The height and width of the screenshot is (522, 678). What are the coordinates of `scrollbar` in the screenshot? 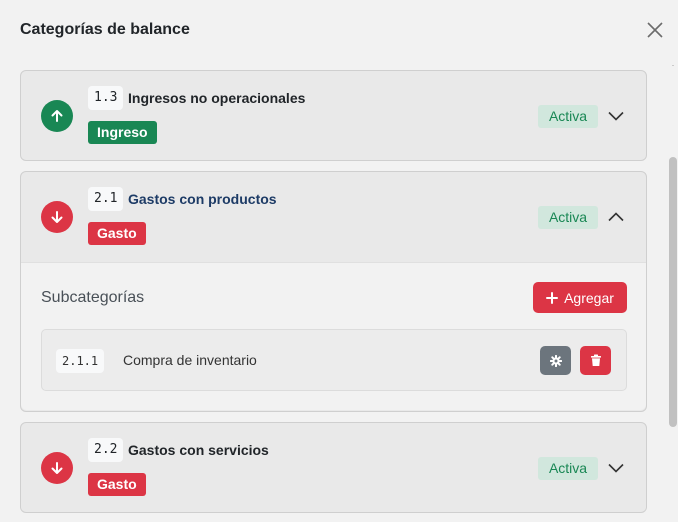 It's located at (672, 292).